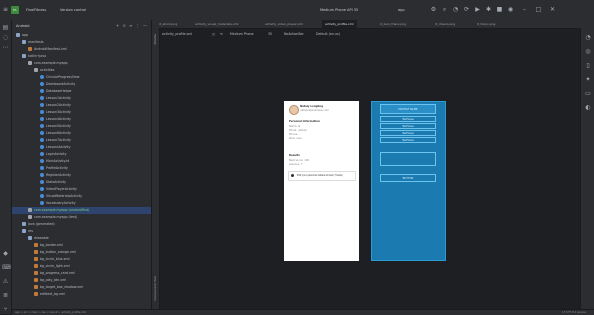 The height and width of the screenshot is (315, 594). I want to click on tree-item-label: drawable, so click(41, 238).